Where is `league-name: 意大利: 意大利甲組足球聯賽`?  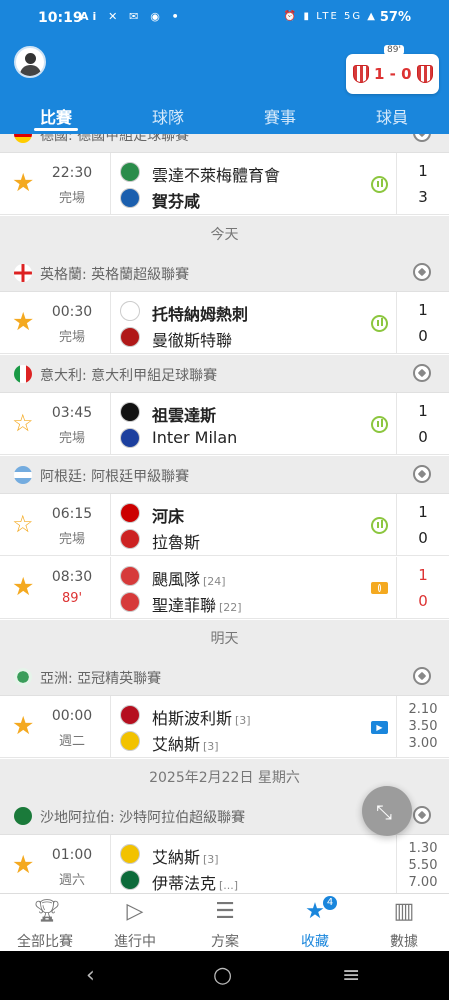 league-name: 意大利: 意大利甲組足球聯賽 is located at coordinates (129, 376).